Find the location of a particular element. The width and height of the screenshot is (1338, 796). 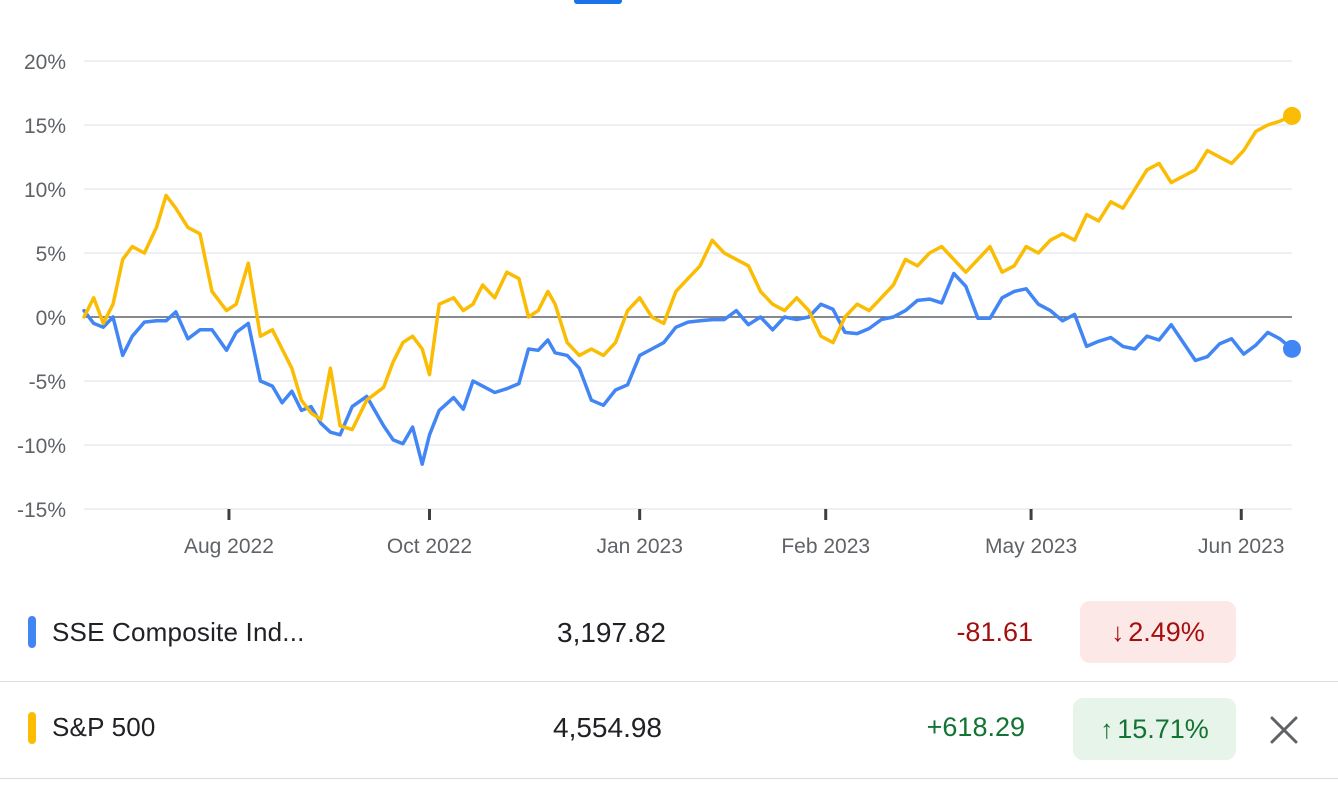

x-tick-label: Feb 2023 is located at coordinates (825, 546).